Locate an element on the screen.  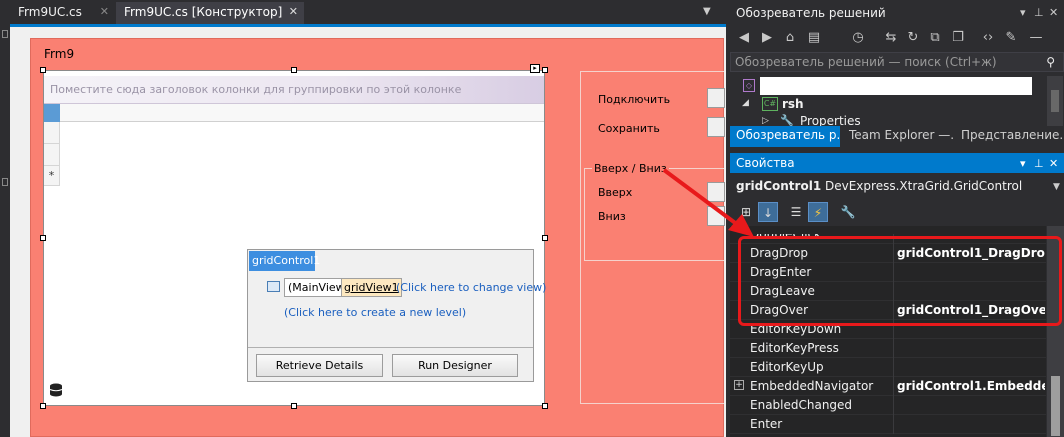
switch-views-icon: ▤ is located at coordinates (814, 38).